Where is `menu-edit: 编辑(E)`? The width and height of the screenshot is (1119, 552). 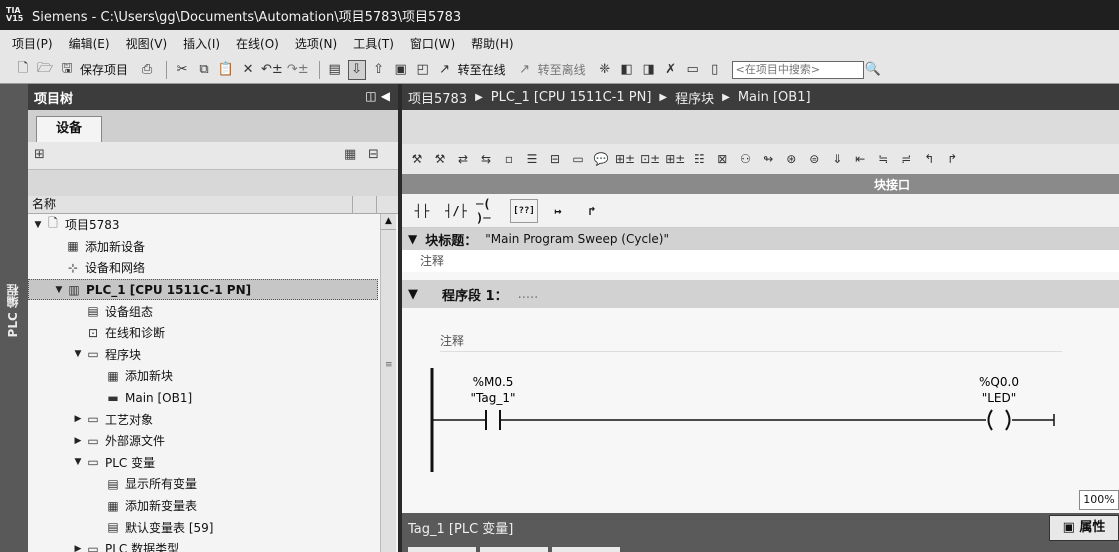 menu-edit: 编辑(E) is located at coordinates (89, 43).